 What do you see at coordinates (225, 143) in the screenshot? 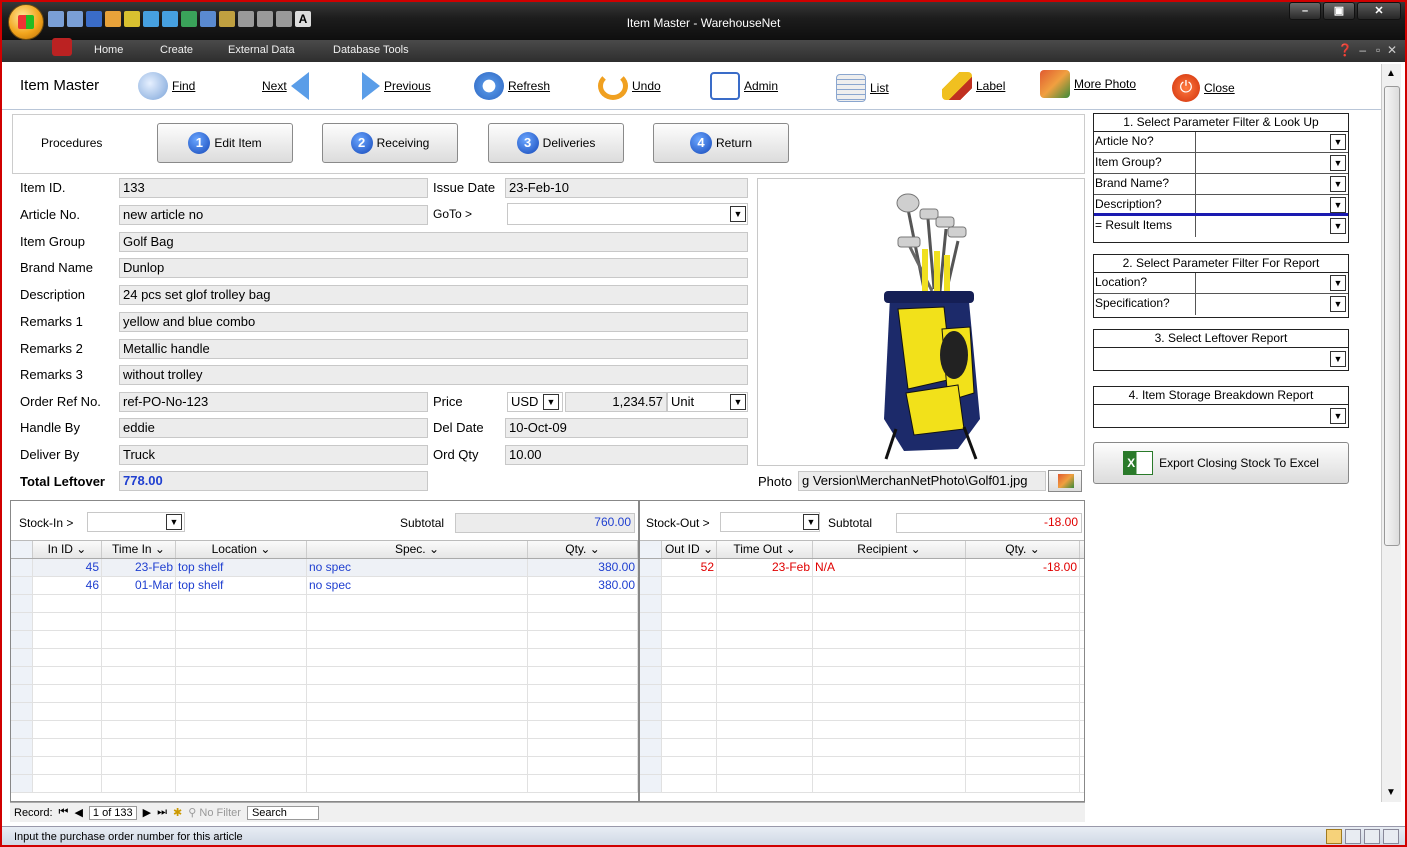
I see `edit-item-button: 1 Edit Item` at bounding box center [225, 143].